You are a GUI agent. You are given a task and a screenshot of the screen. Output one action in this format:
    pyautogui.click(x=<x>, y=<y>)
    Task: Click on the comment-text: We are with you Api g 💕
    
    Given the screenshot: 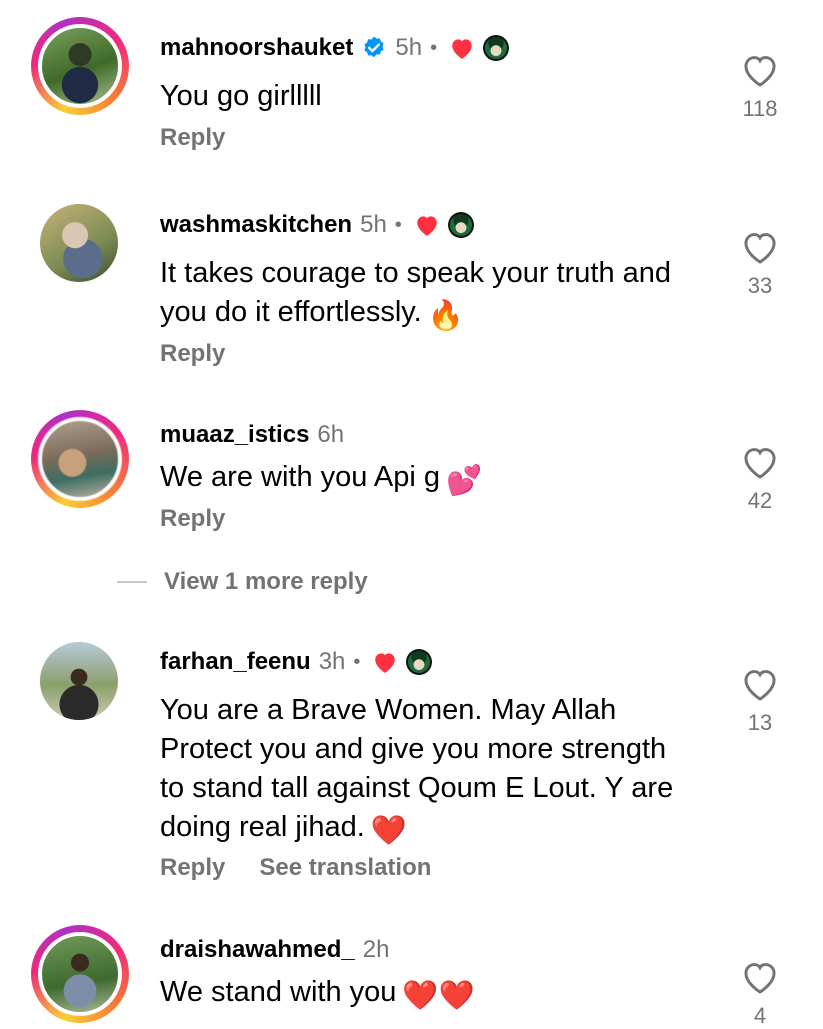 What is the action you would take?
    pyautogui.click(x=430, y=479)
    